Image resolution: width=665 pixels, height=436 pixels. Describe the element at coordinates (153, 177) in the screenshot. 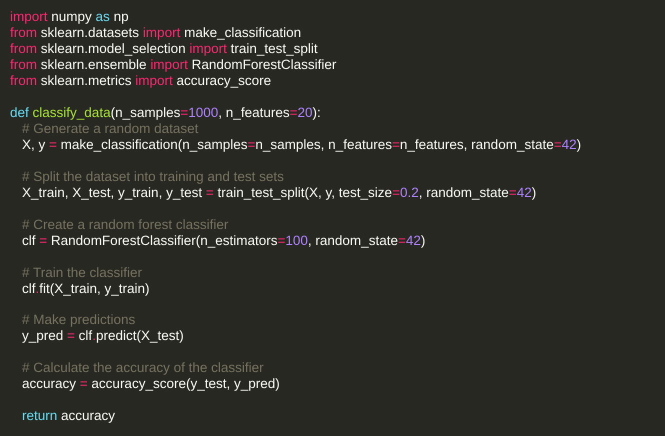

I see `code-line: # Split the dataset into training and test sets` at that location.